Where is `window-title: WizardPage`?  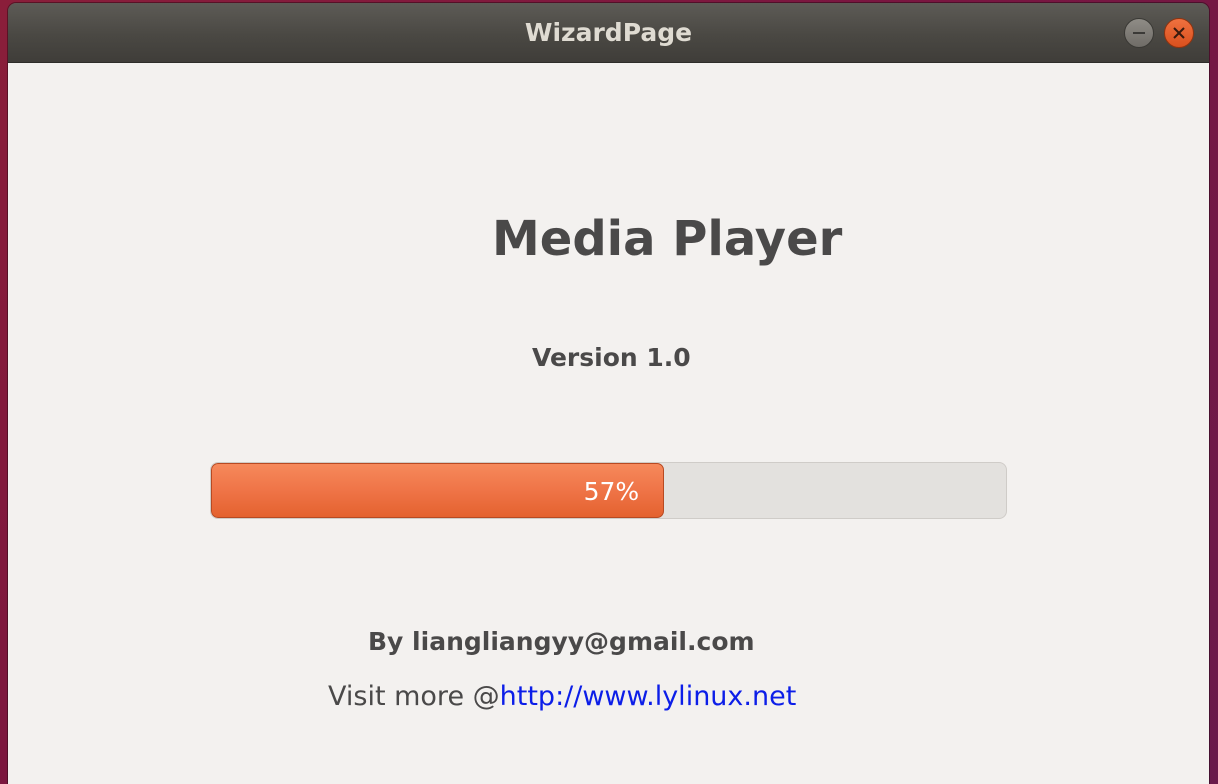 window-title: WizardPage is located at coordinates (608, 32).